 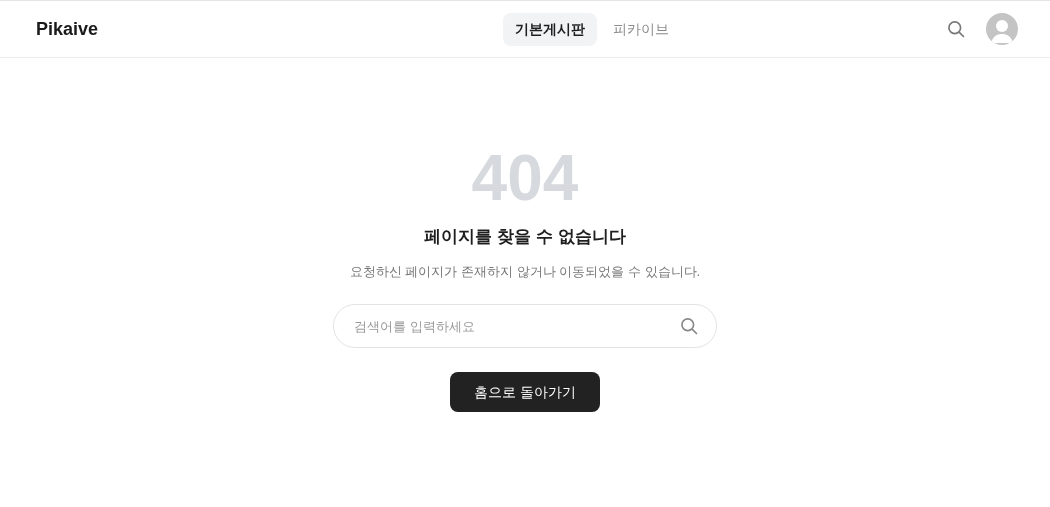 I want to click on search-button, so click(x=956, y=29).